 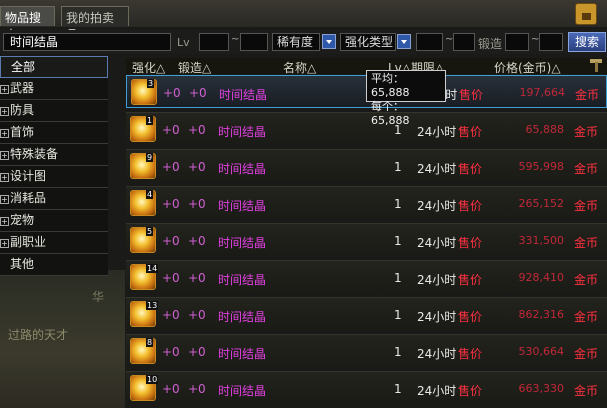 I want to click on price-value: 265,152, so click(x=541, y=203).